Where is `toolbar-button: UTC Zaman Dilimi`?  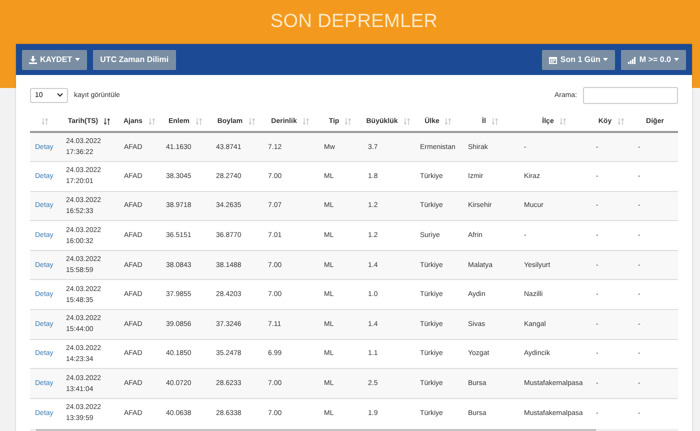
toolbar-button: UTC Zaman Dilimi is located at coordinates (134, 60).